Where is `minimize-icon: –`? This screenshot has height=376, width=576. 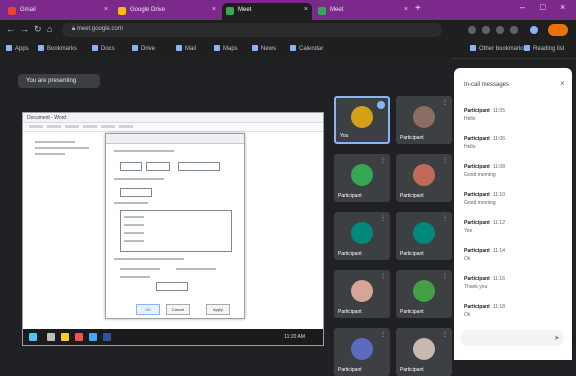 minimize-icon: – is located at coordinates (522, 7).